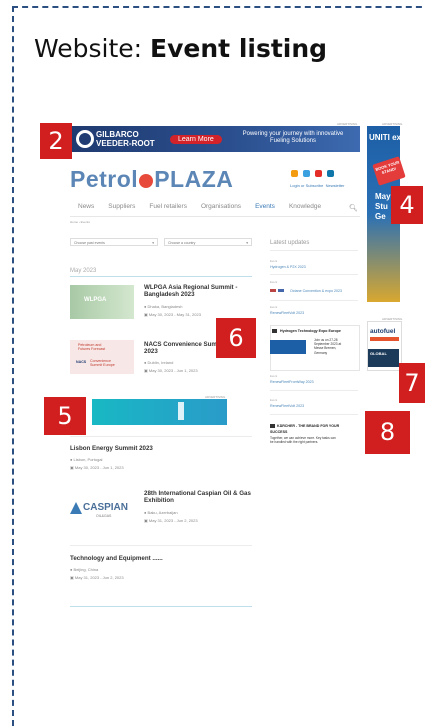 This screenshot has width=425, height=726. Describe the element at coordinates (180, 344) in the screenshot. I see `event-title-line-1: NACS Convenience Sum` at that location.